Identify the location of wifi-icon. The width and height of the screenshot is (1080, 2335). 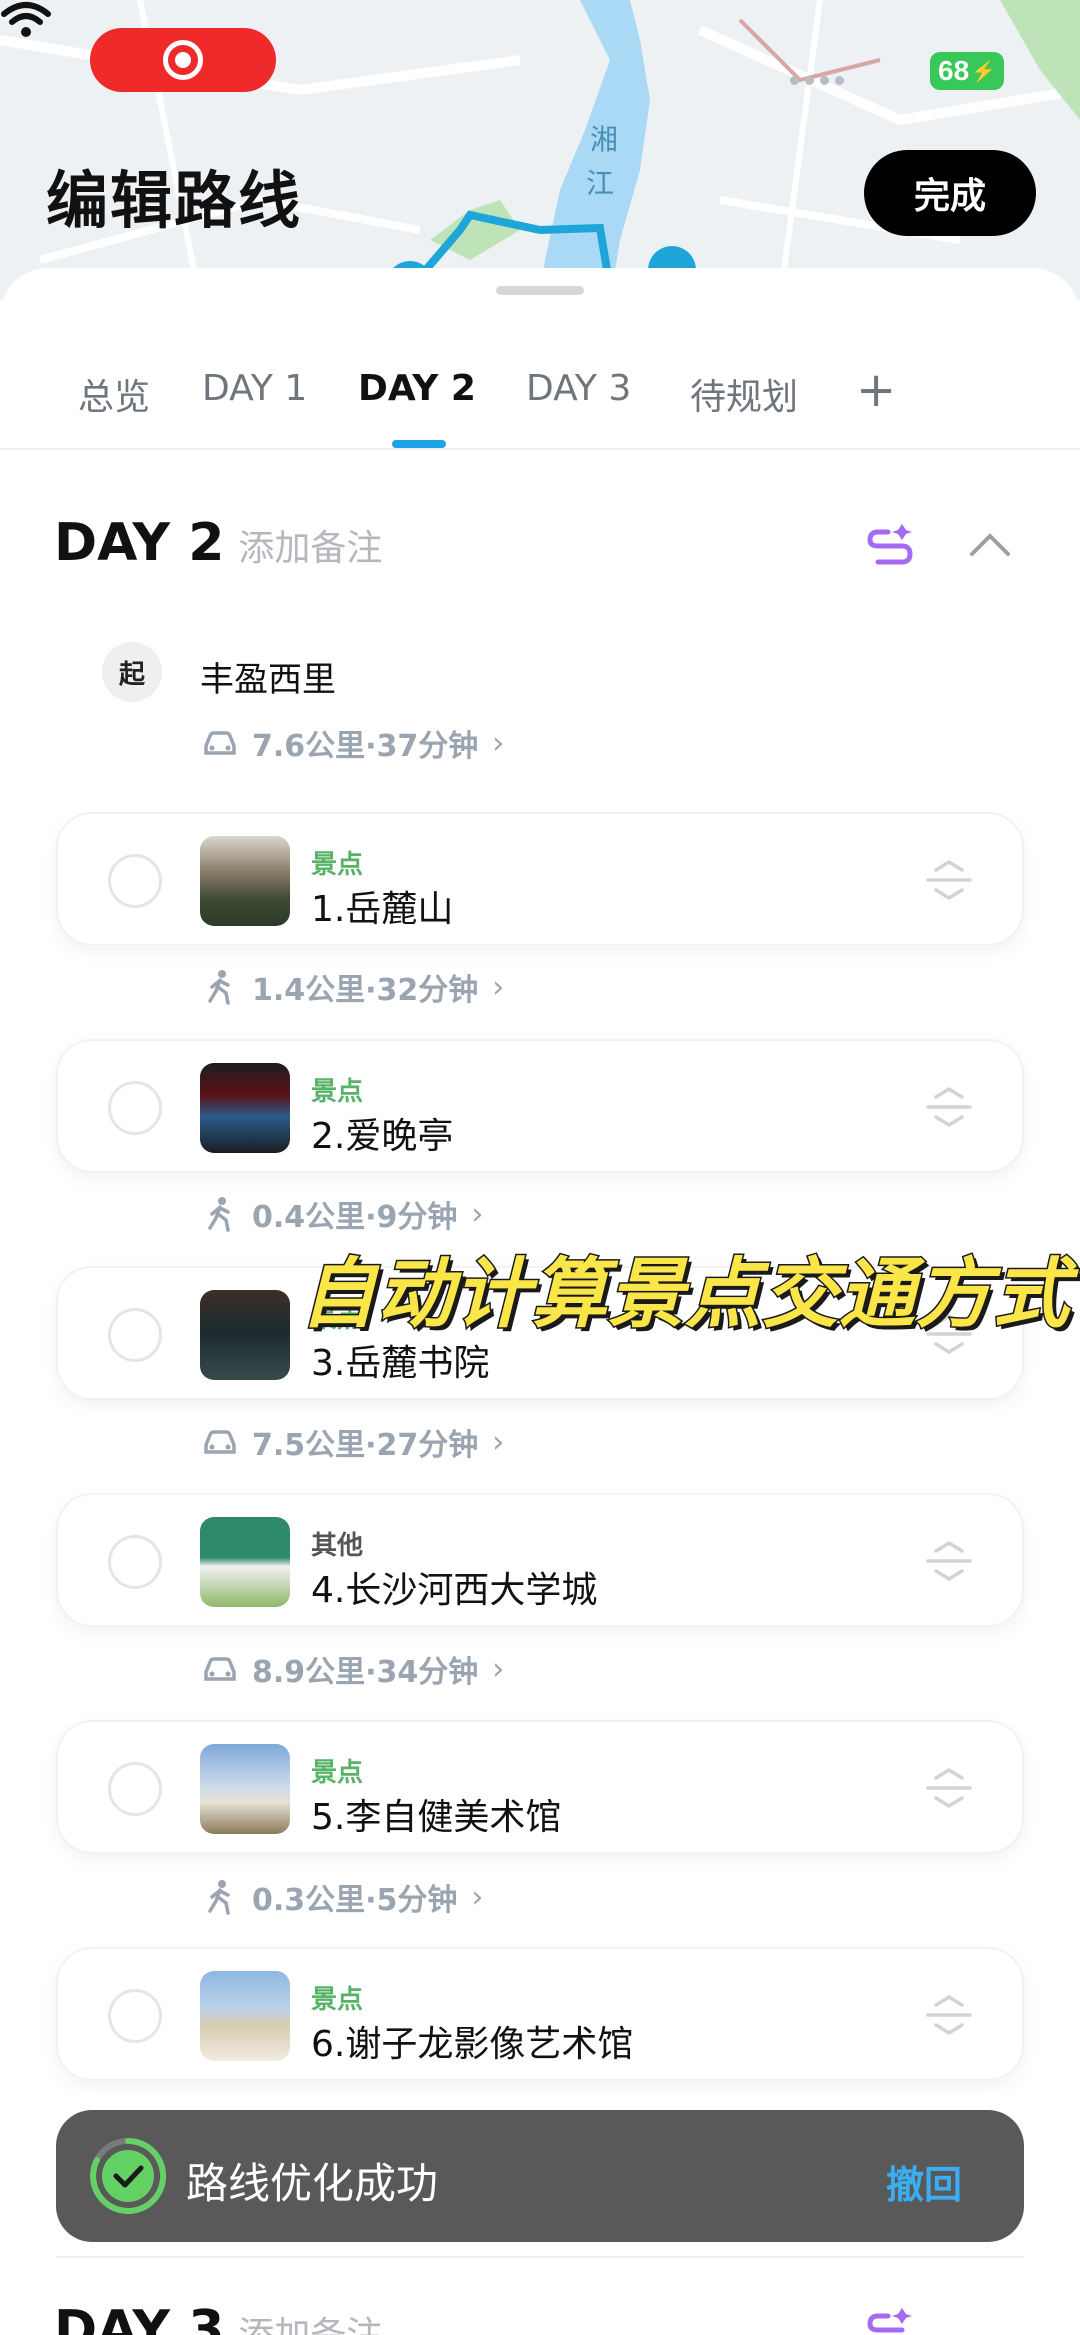
(26, 19).